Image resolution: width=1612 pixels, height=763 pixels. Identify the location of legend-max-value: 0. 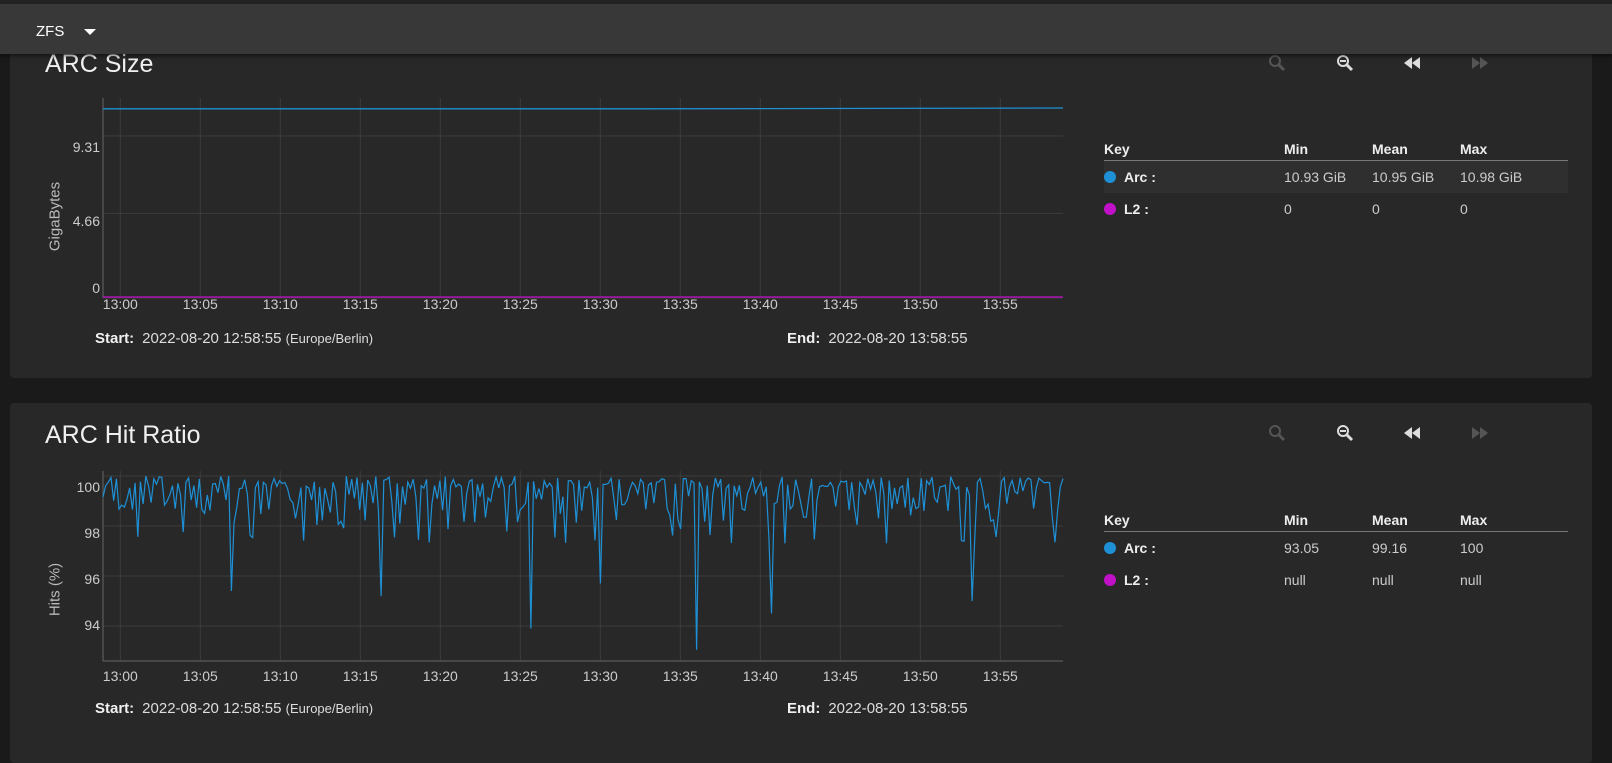
(1464, 209).